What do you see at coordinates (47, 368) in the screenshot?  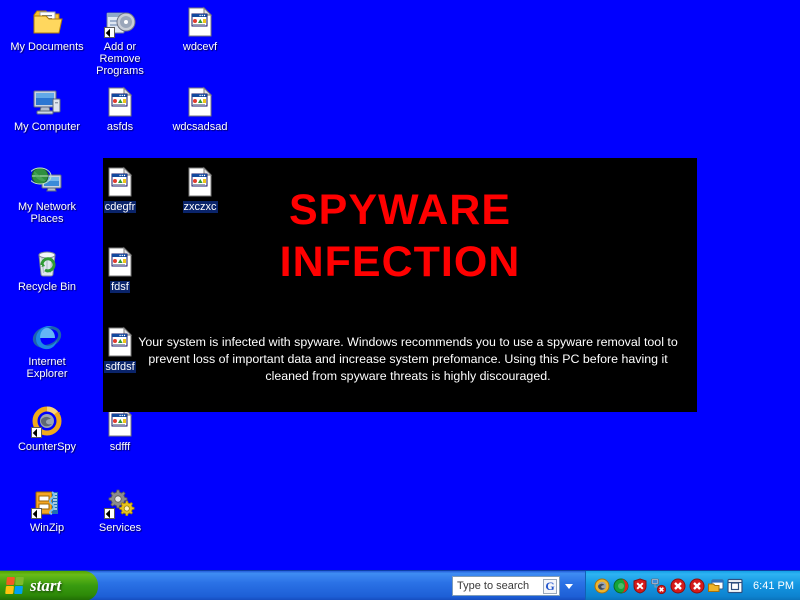 I see `desktop-icon-label: Internet Explorer` at bounding box center [47, 368].